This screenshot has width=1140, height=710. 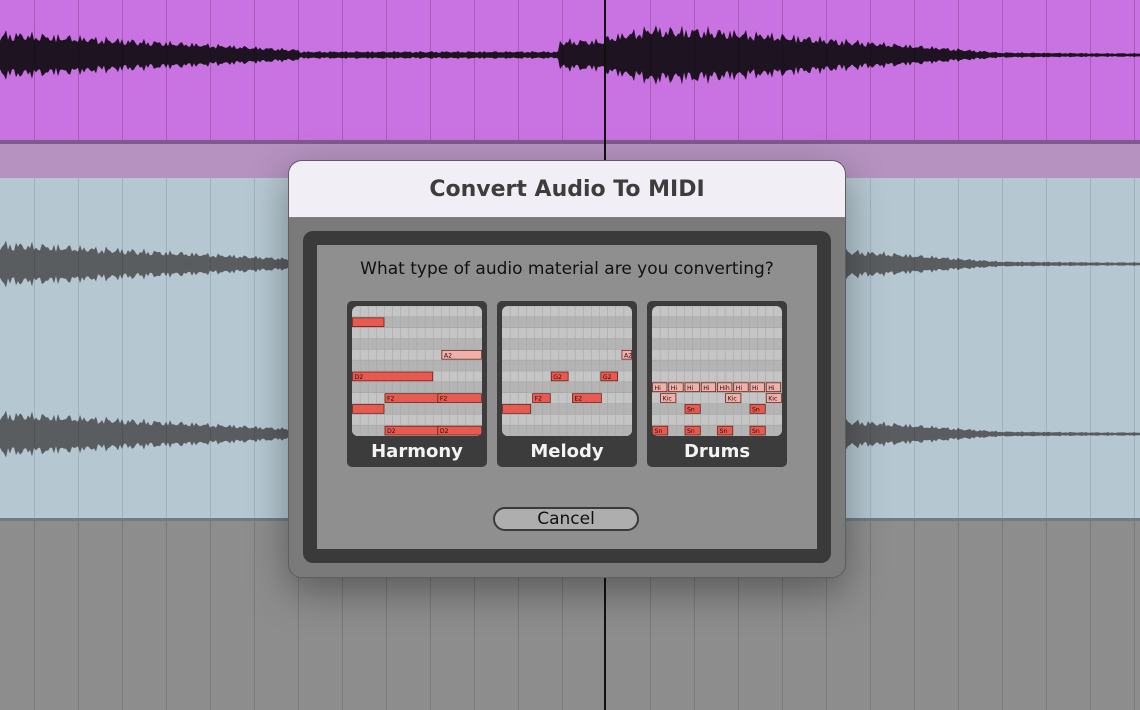 What do you see at coordinates (417, 384) in the screenshot?
I see `harmony-option-button: A2 D2 F2 F2 D2 D2 Harmony` at bounding box center [417, 384].